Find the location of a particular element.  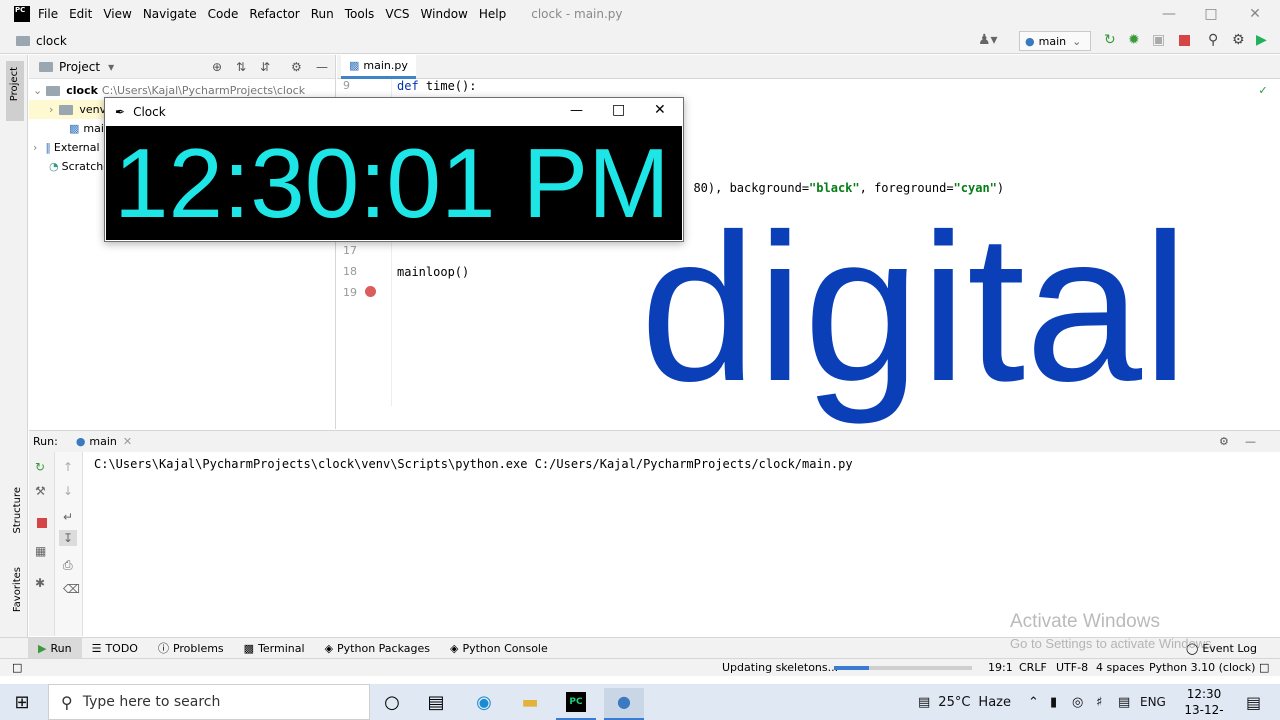

collapse-all-icon: ⇵ is located at coordinates (265, 67).